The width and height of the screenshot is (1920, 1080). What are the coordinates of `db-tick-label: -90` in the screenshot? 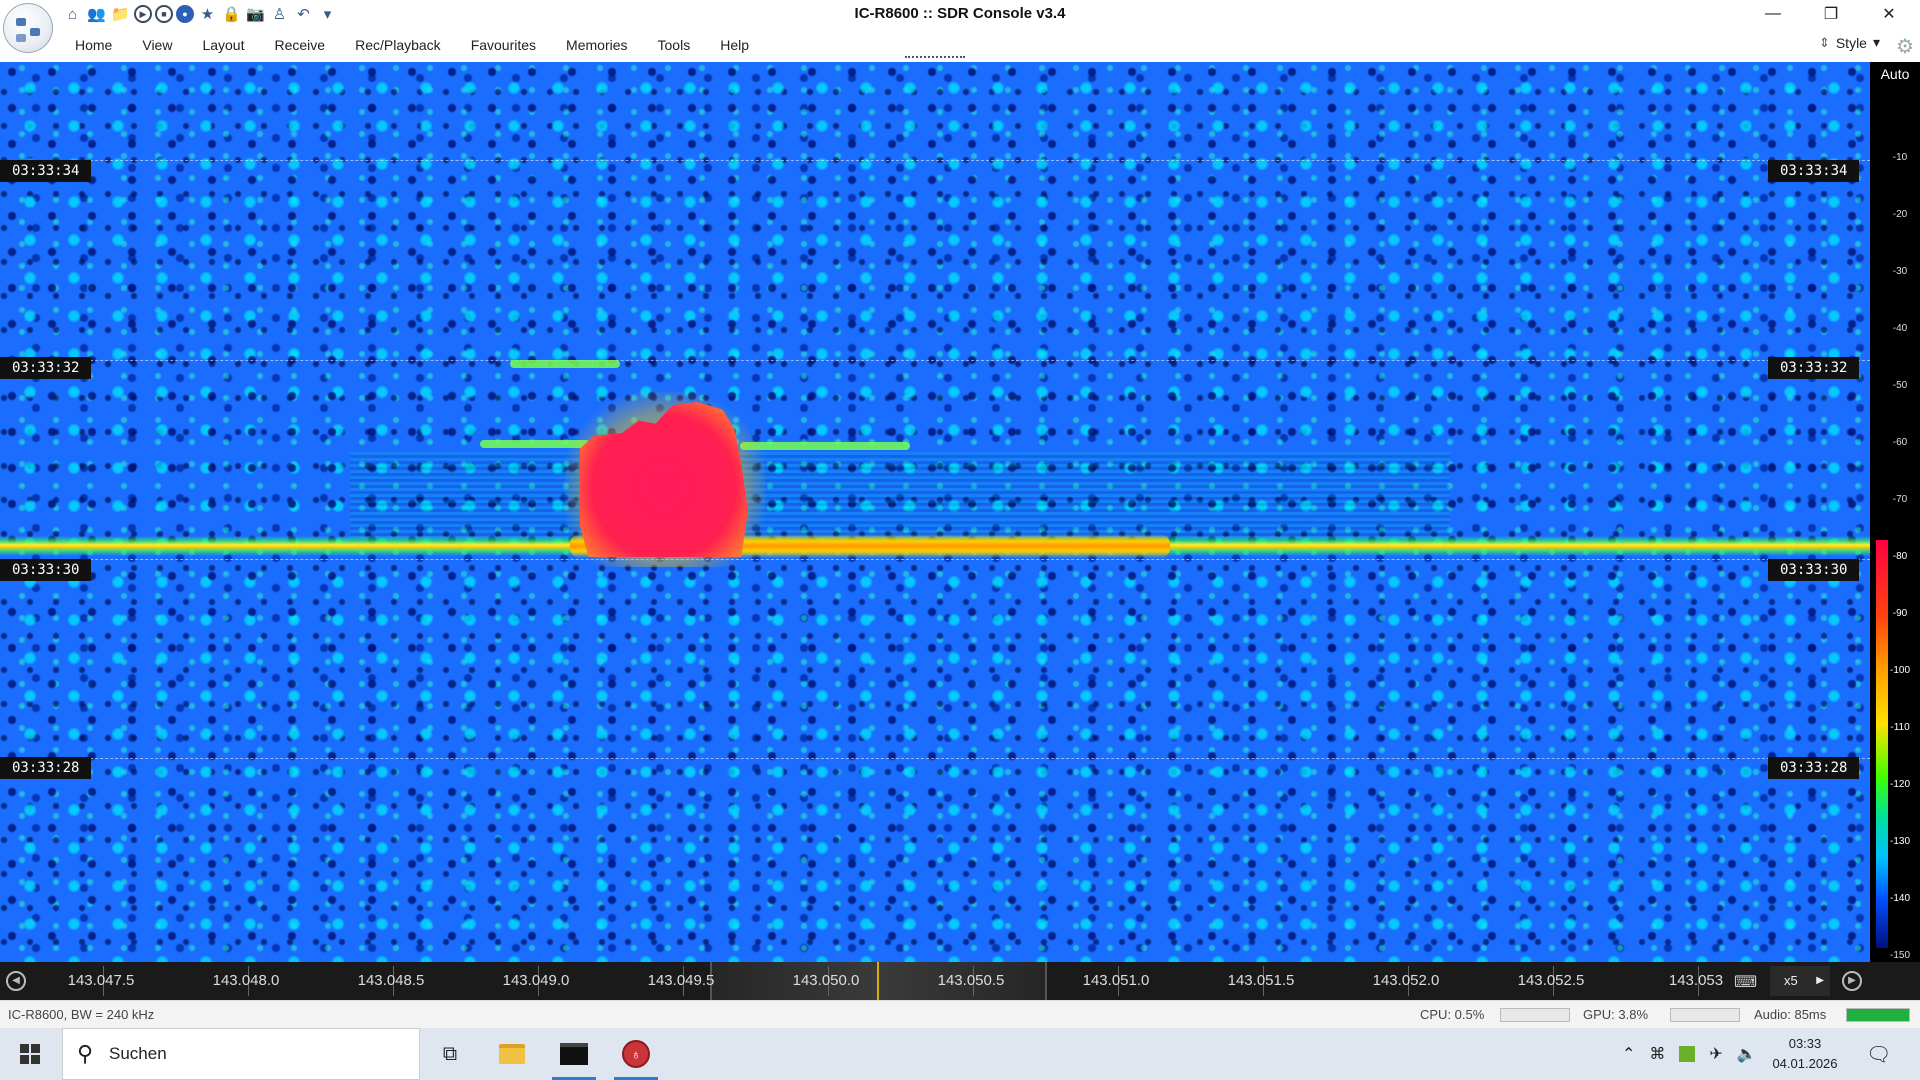 It's located at (1900, 613).